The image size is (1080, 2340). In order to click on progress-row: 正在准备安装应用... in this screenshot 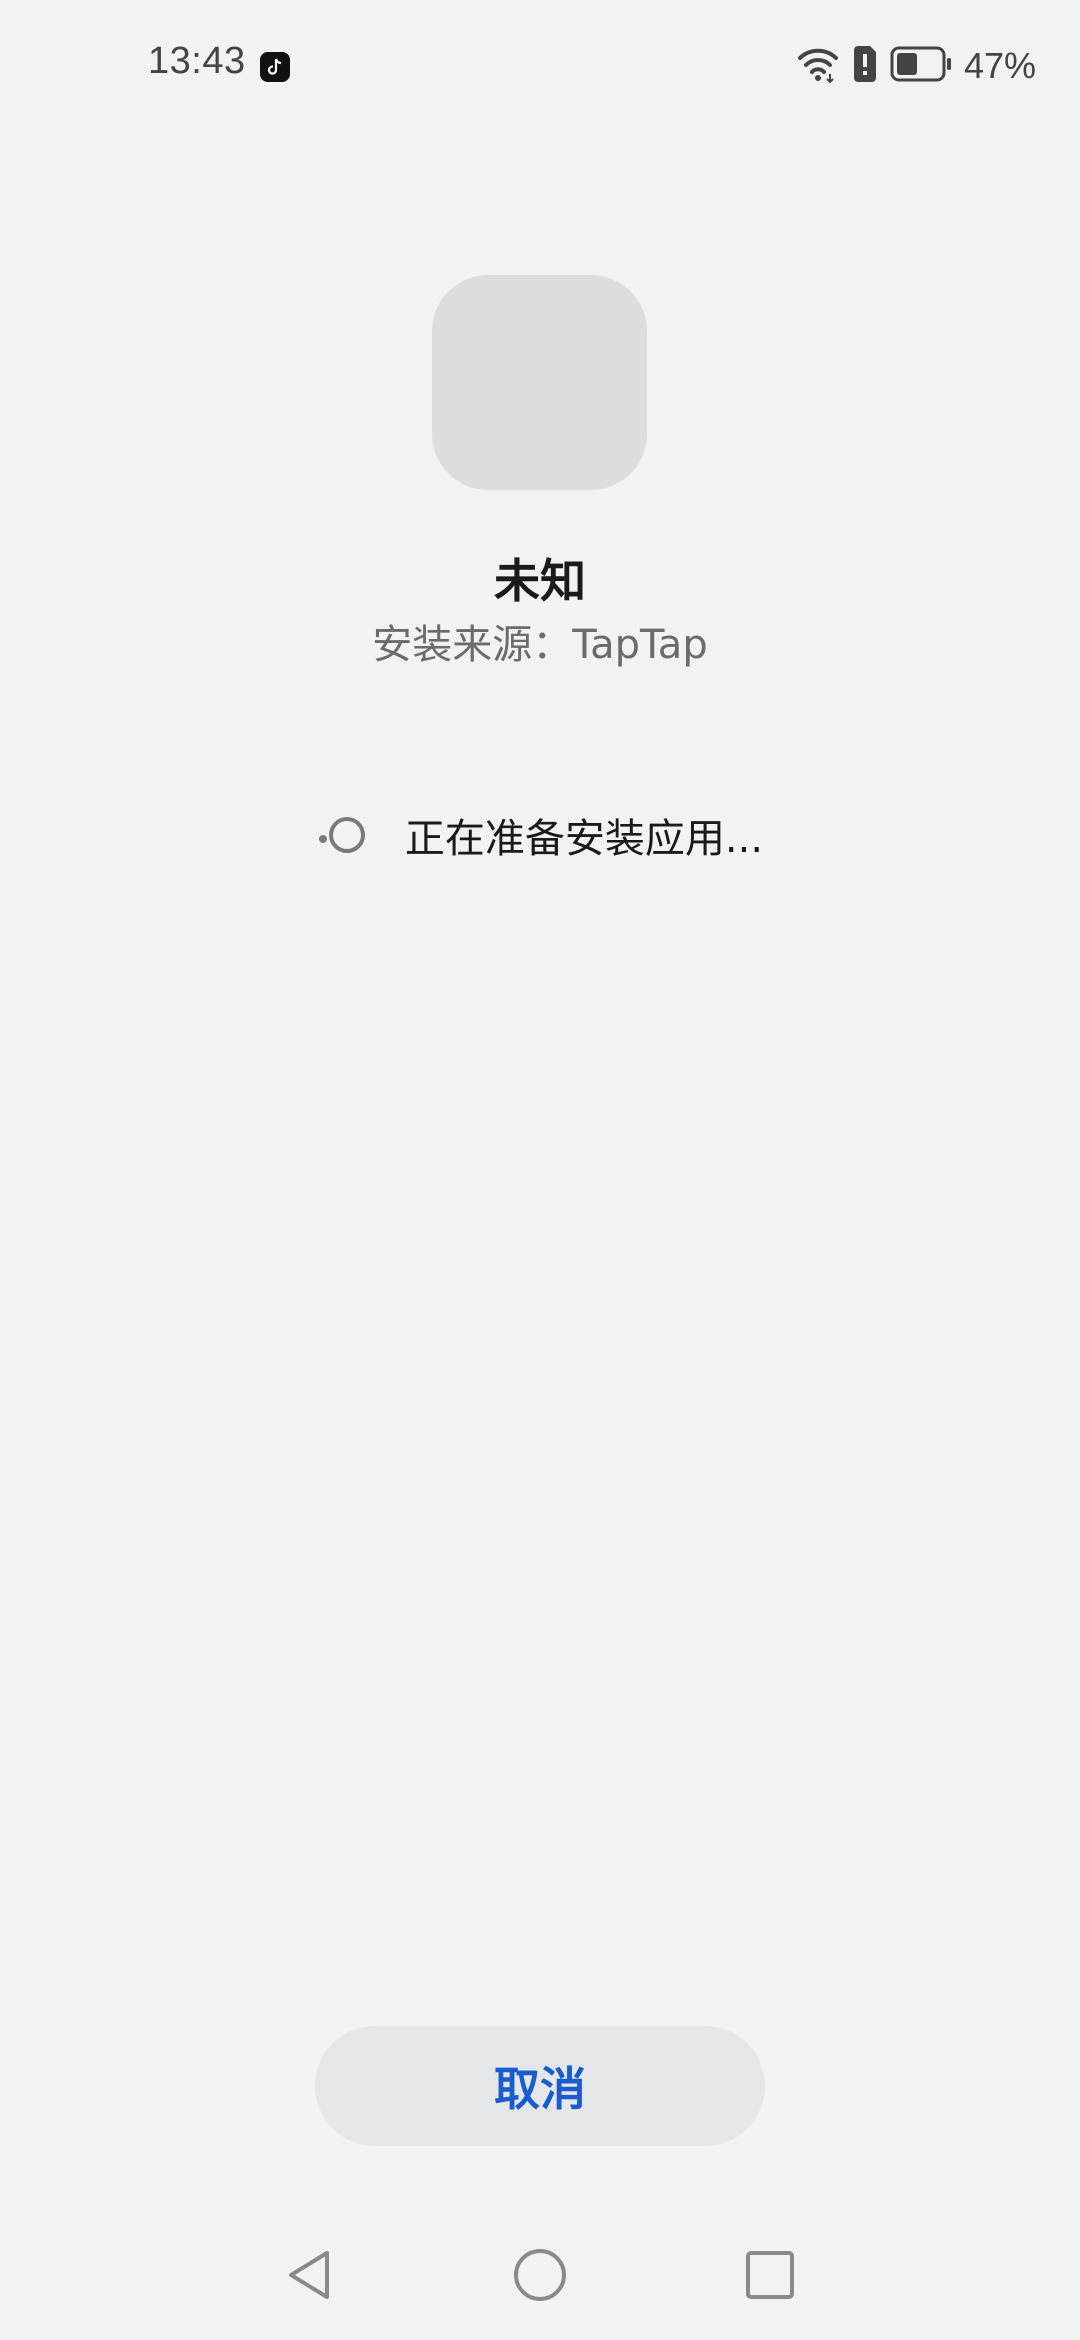, I will do `click(540, 835)`.